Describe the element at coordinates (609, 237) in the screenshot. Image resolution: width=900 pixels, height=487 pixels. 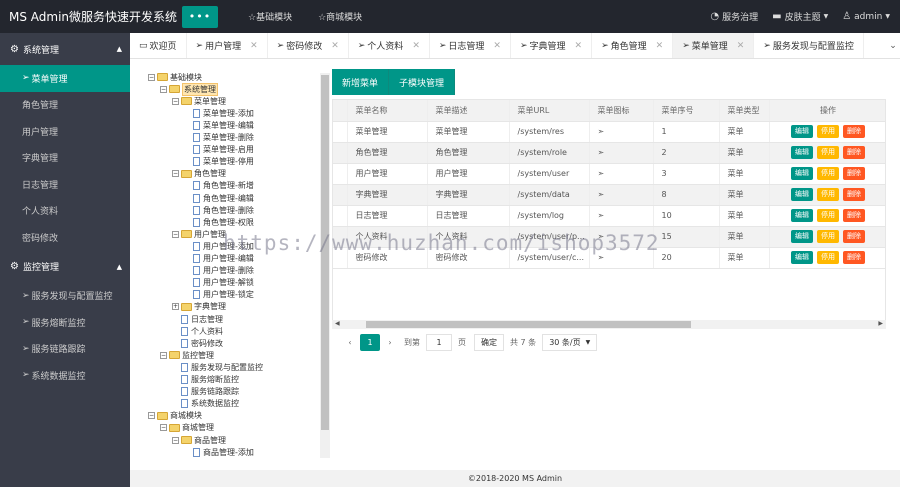
I see `table-row: 个人资料 个人资料/system/user/p... ➣ 15 菜单 编辑 停用 删除` at that location.